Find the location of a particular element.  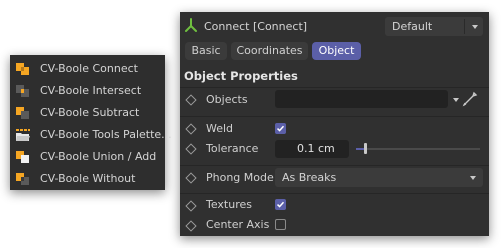

boole-connect-icon is located at coordinates (22, 69).